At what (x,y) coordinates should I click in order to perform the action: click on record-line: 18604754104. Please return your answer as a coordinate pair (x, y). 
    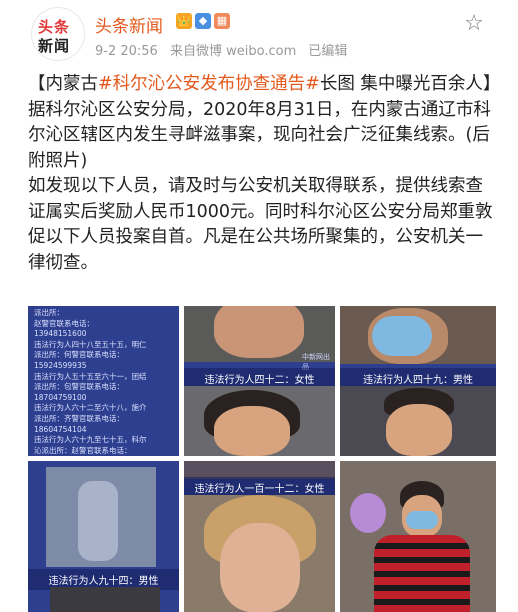
    Looking at the image, I should click on (60, 429).